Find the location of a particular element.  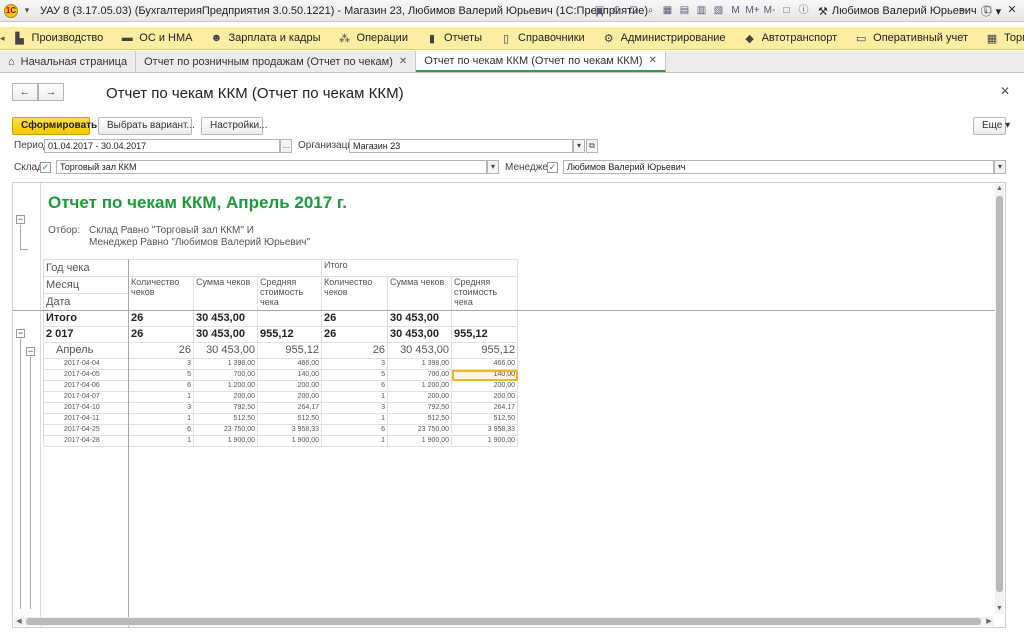

row-sum: 512,50 is located at coordinates (225, 419).